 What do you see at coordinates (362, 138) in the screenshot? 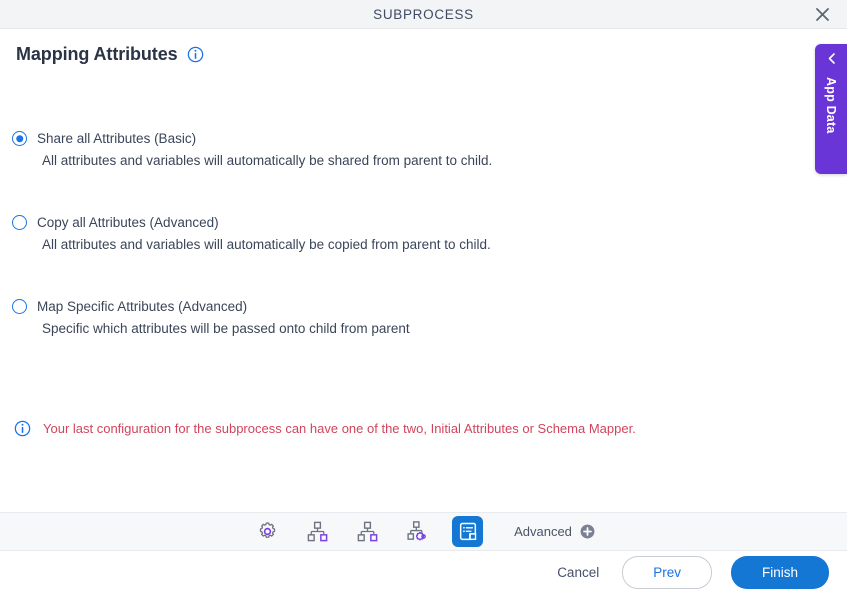
I see `option-share-all-head: Share all Attributes (Basic)` at bounding box center [362, 138].